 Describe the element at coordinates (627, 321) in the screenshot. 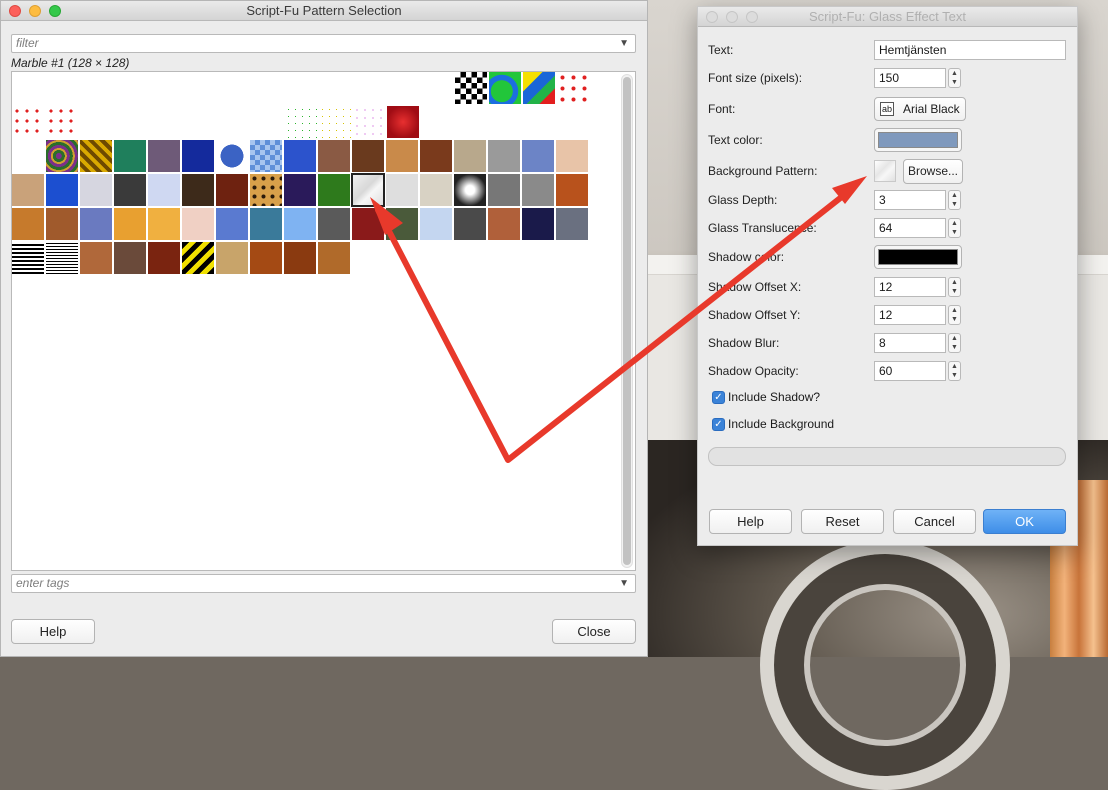

I see `grid-scrollbar` at that location.